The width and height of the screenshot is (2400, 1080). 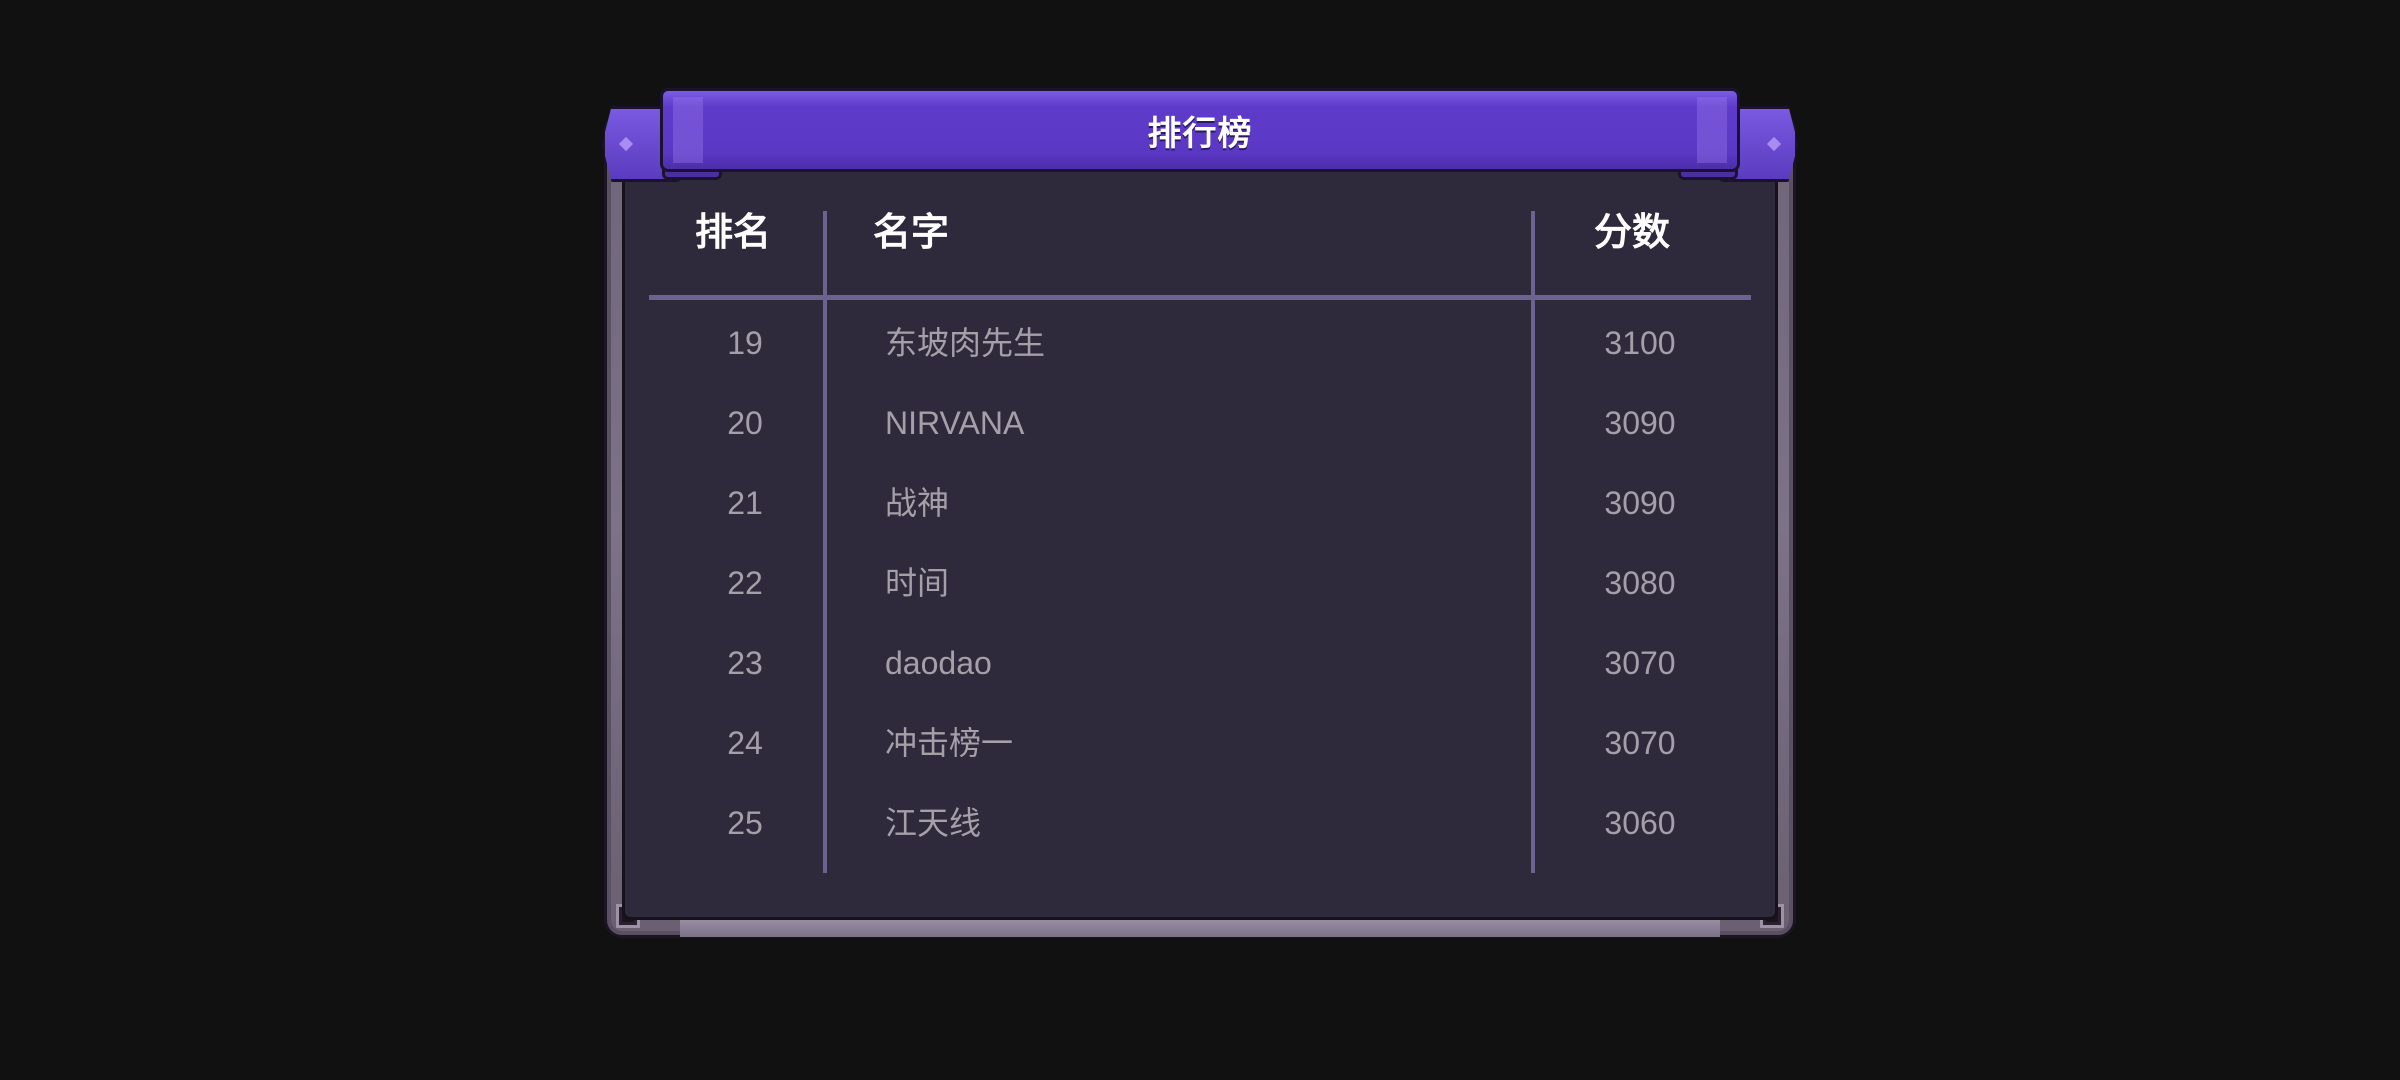 I want to click on table-row: 23 daodao 3070, so click(x=1200, y=663).